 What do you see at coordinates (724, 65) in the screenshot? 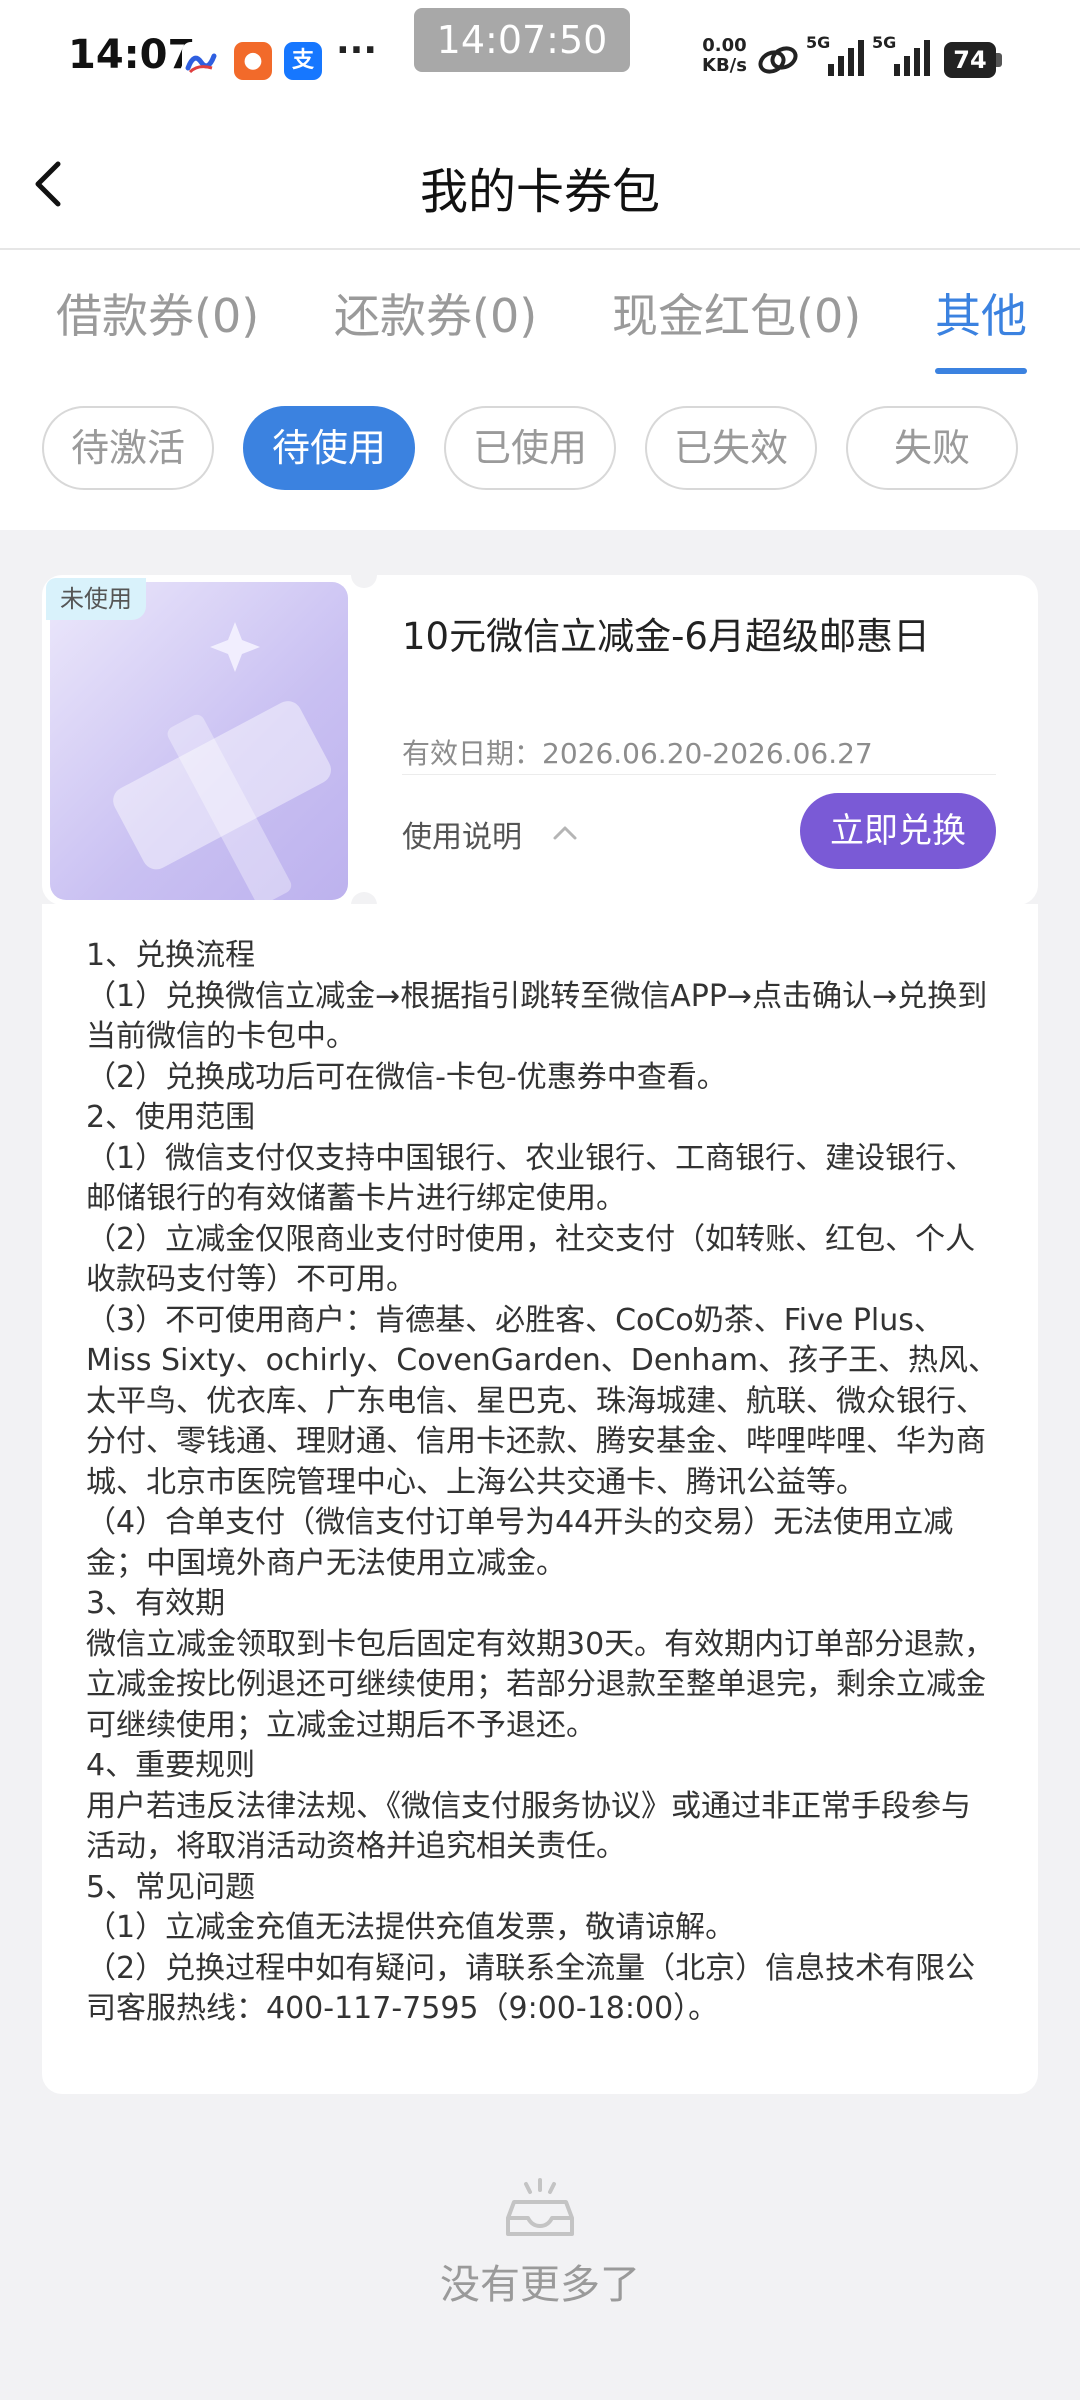
I see `net-speed-unit: KB/s` at bounding box center [724, 65].